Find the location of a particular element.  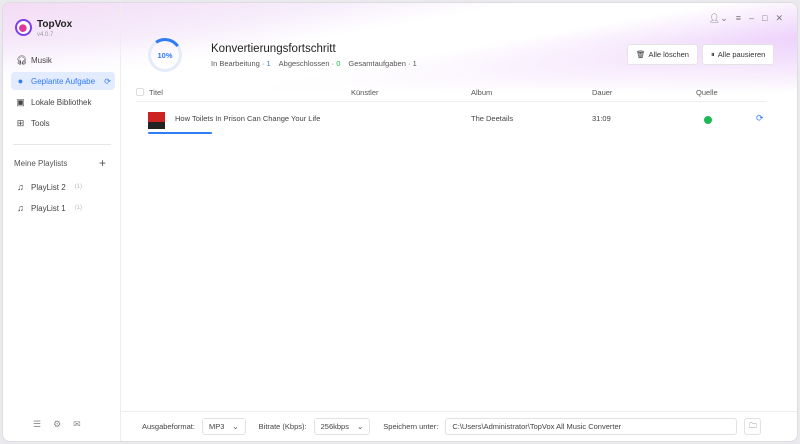

sidebar-item-label: Lokale Bibliothek is located at coordinates (61, 102).